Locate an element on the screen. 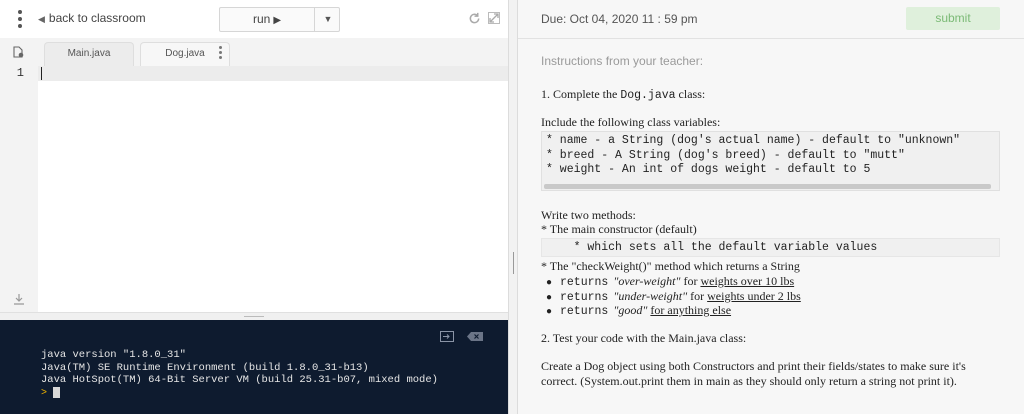 The height and width of the screenshot is (414, 1024). due-date: Due: Oct 04, 2020 11 : 59 pm is located at coordinates (619, 19).